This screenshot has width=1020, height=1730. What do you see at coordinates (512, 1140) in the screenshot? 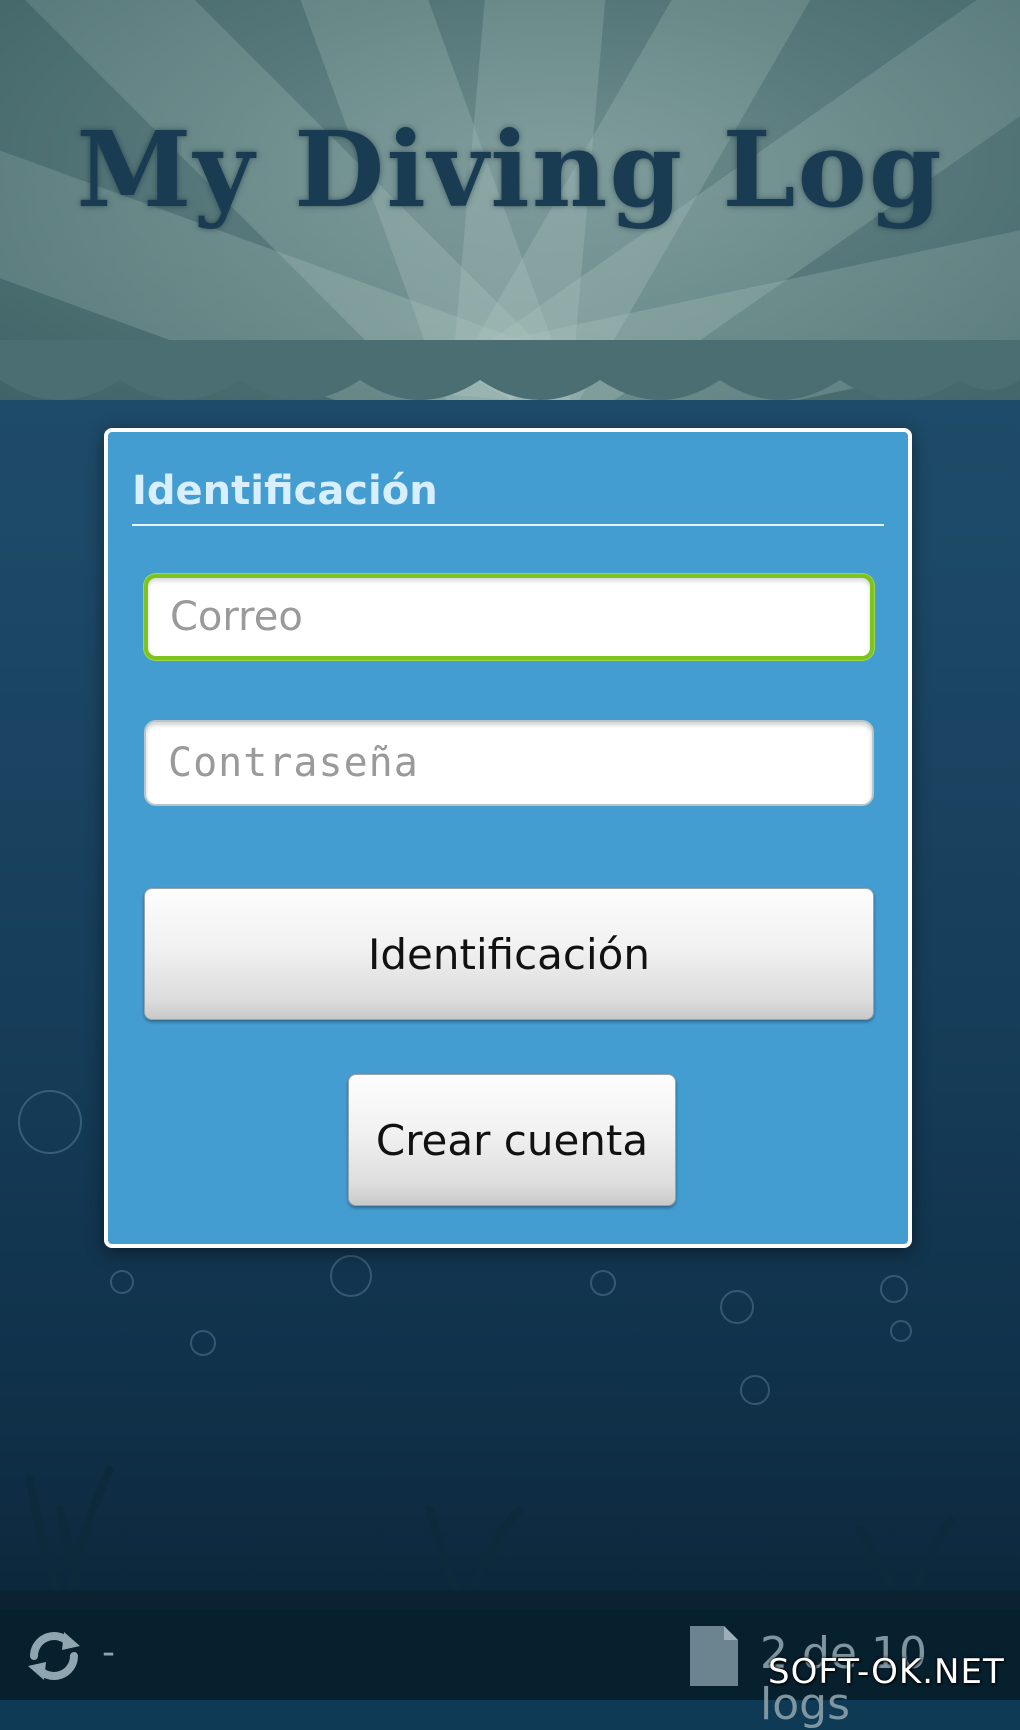
I see `create-account-button: Crear cuenta` at bounding box center [512, 1140].